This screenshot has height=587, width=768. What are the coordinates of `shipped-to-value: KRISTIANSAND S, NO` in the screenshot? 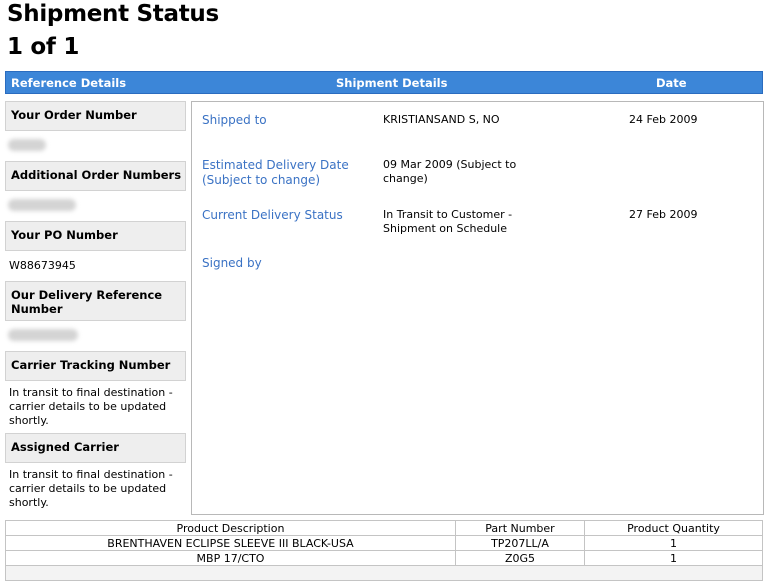 It's located at (441, 119).